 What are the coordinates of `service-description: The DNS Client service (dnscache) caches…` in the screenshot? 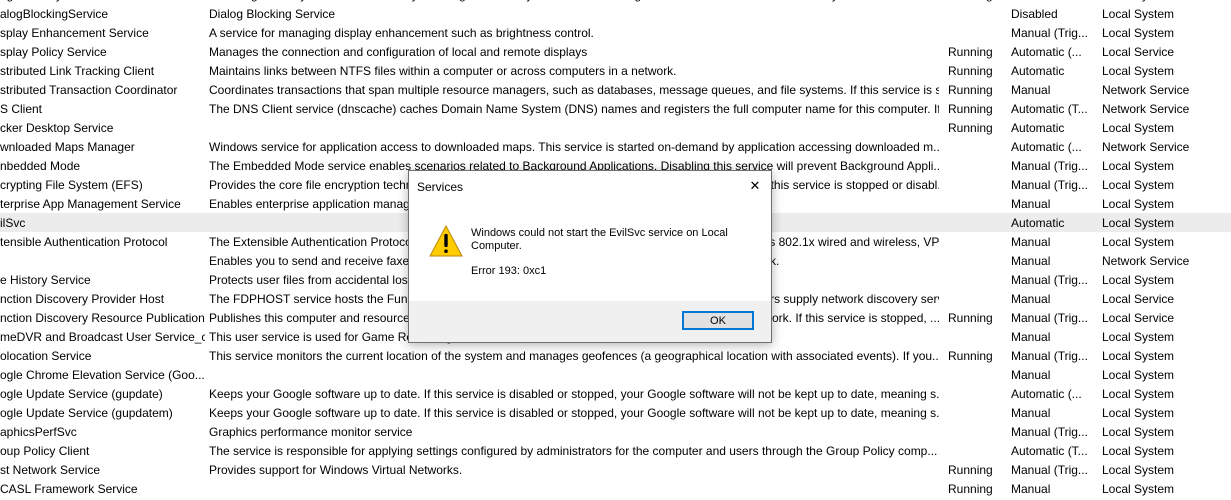 It's located at (574, 109).